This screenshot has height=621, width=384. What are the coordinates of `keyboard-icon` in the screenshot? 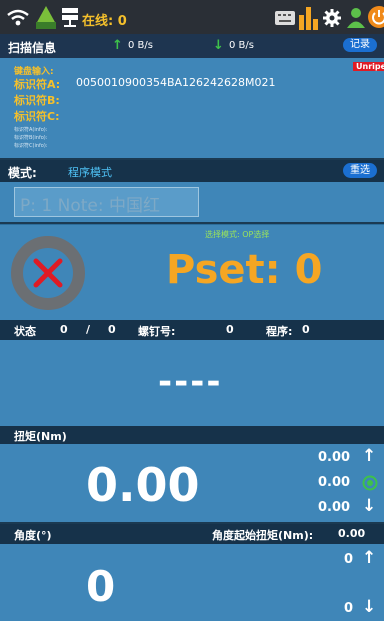 It's located at (285, 18).